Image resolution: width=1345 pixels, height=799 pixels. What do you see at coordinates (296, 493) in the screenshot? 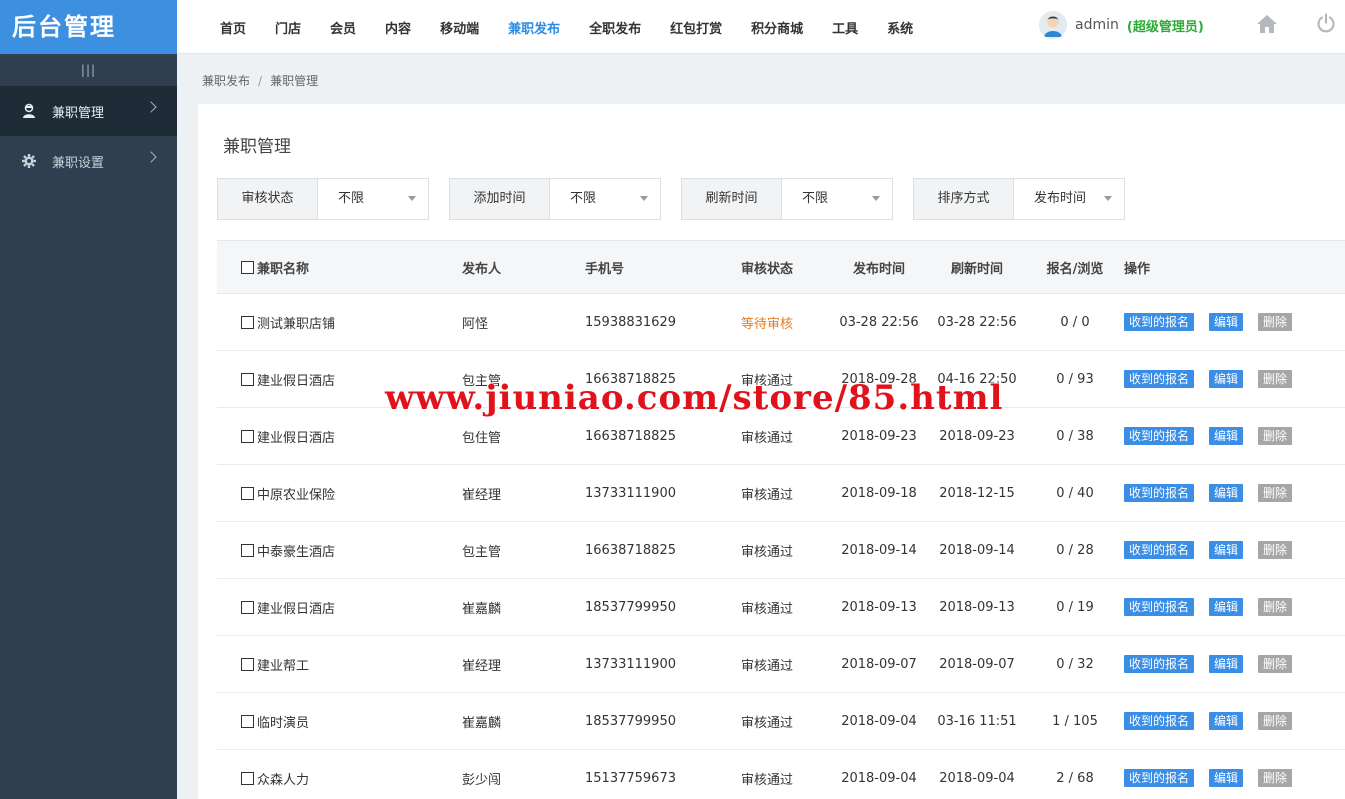
I see `job-name: 中原农业保险` at bounding box center [296, 493].